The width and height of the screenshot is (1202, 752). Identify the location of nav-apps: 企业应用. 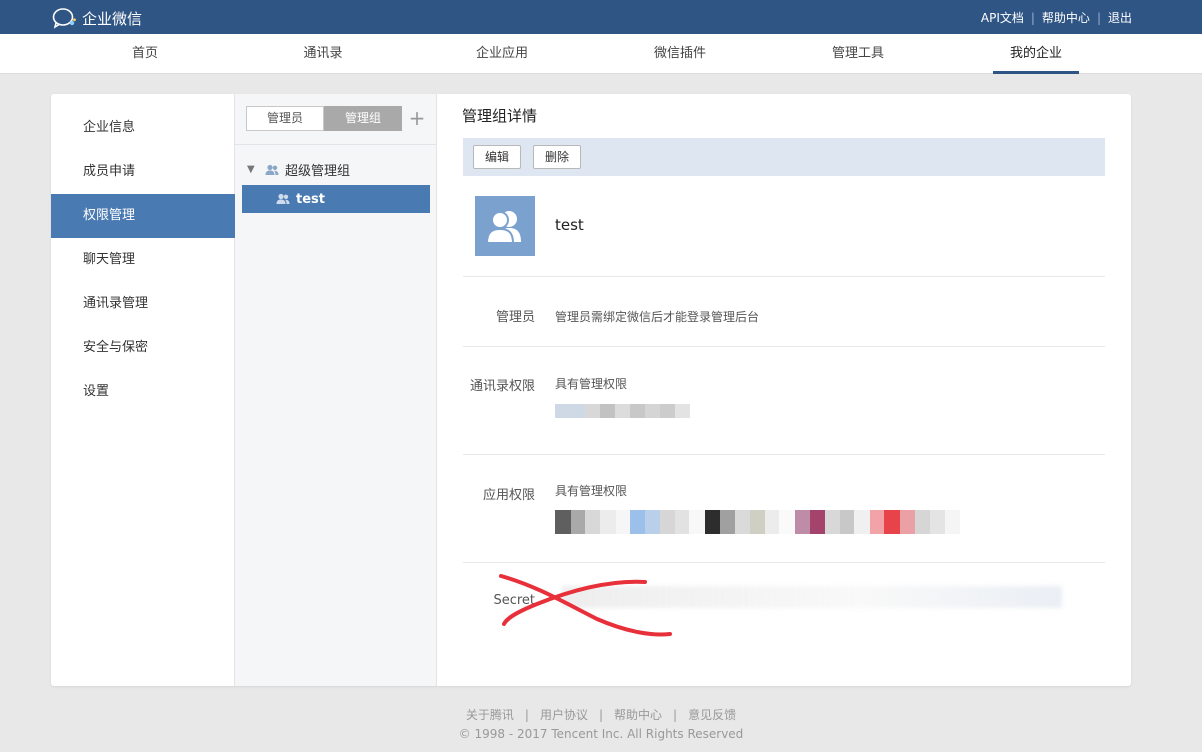
(502, 54).